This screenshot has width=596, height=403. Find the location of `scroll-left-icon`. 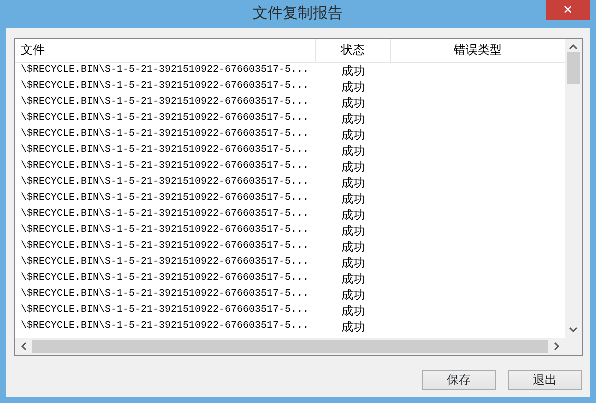

scroll-left-icon is located at coordinates (23, 346).